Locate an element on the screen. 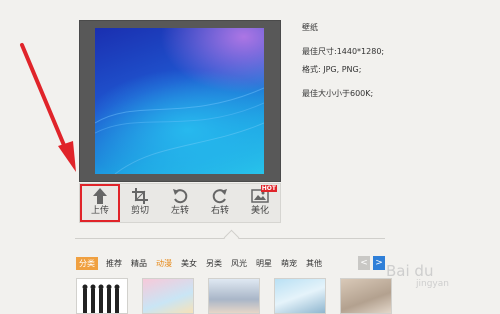  crop-label: 剪切 is located at coordinates (139, 211).